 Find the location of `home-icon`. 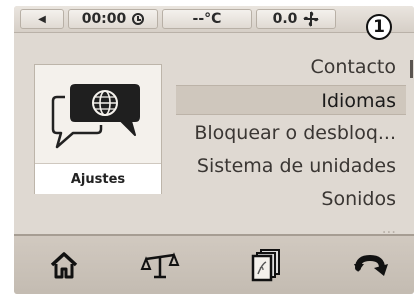

home-icon is located at coordinates (64, 265).